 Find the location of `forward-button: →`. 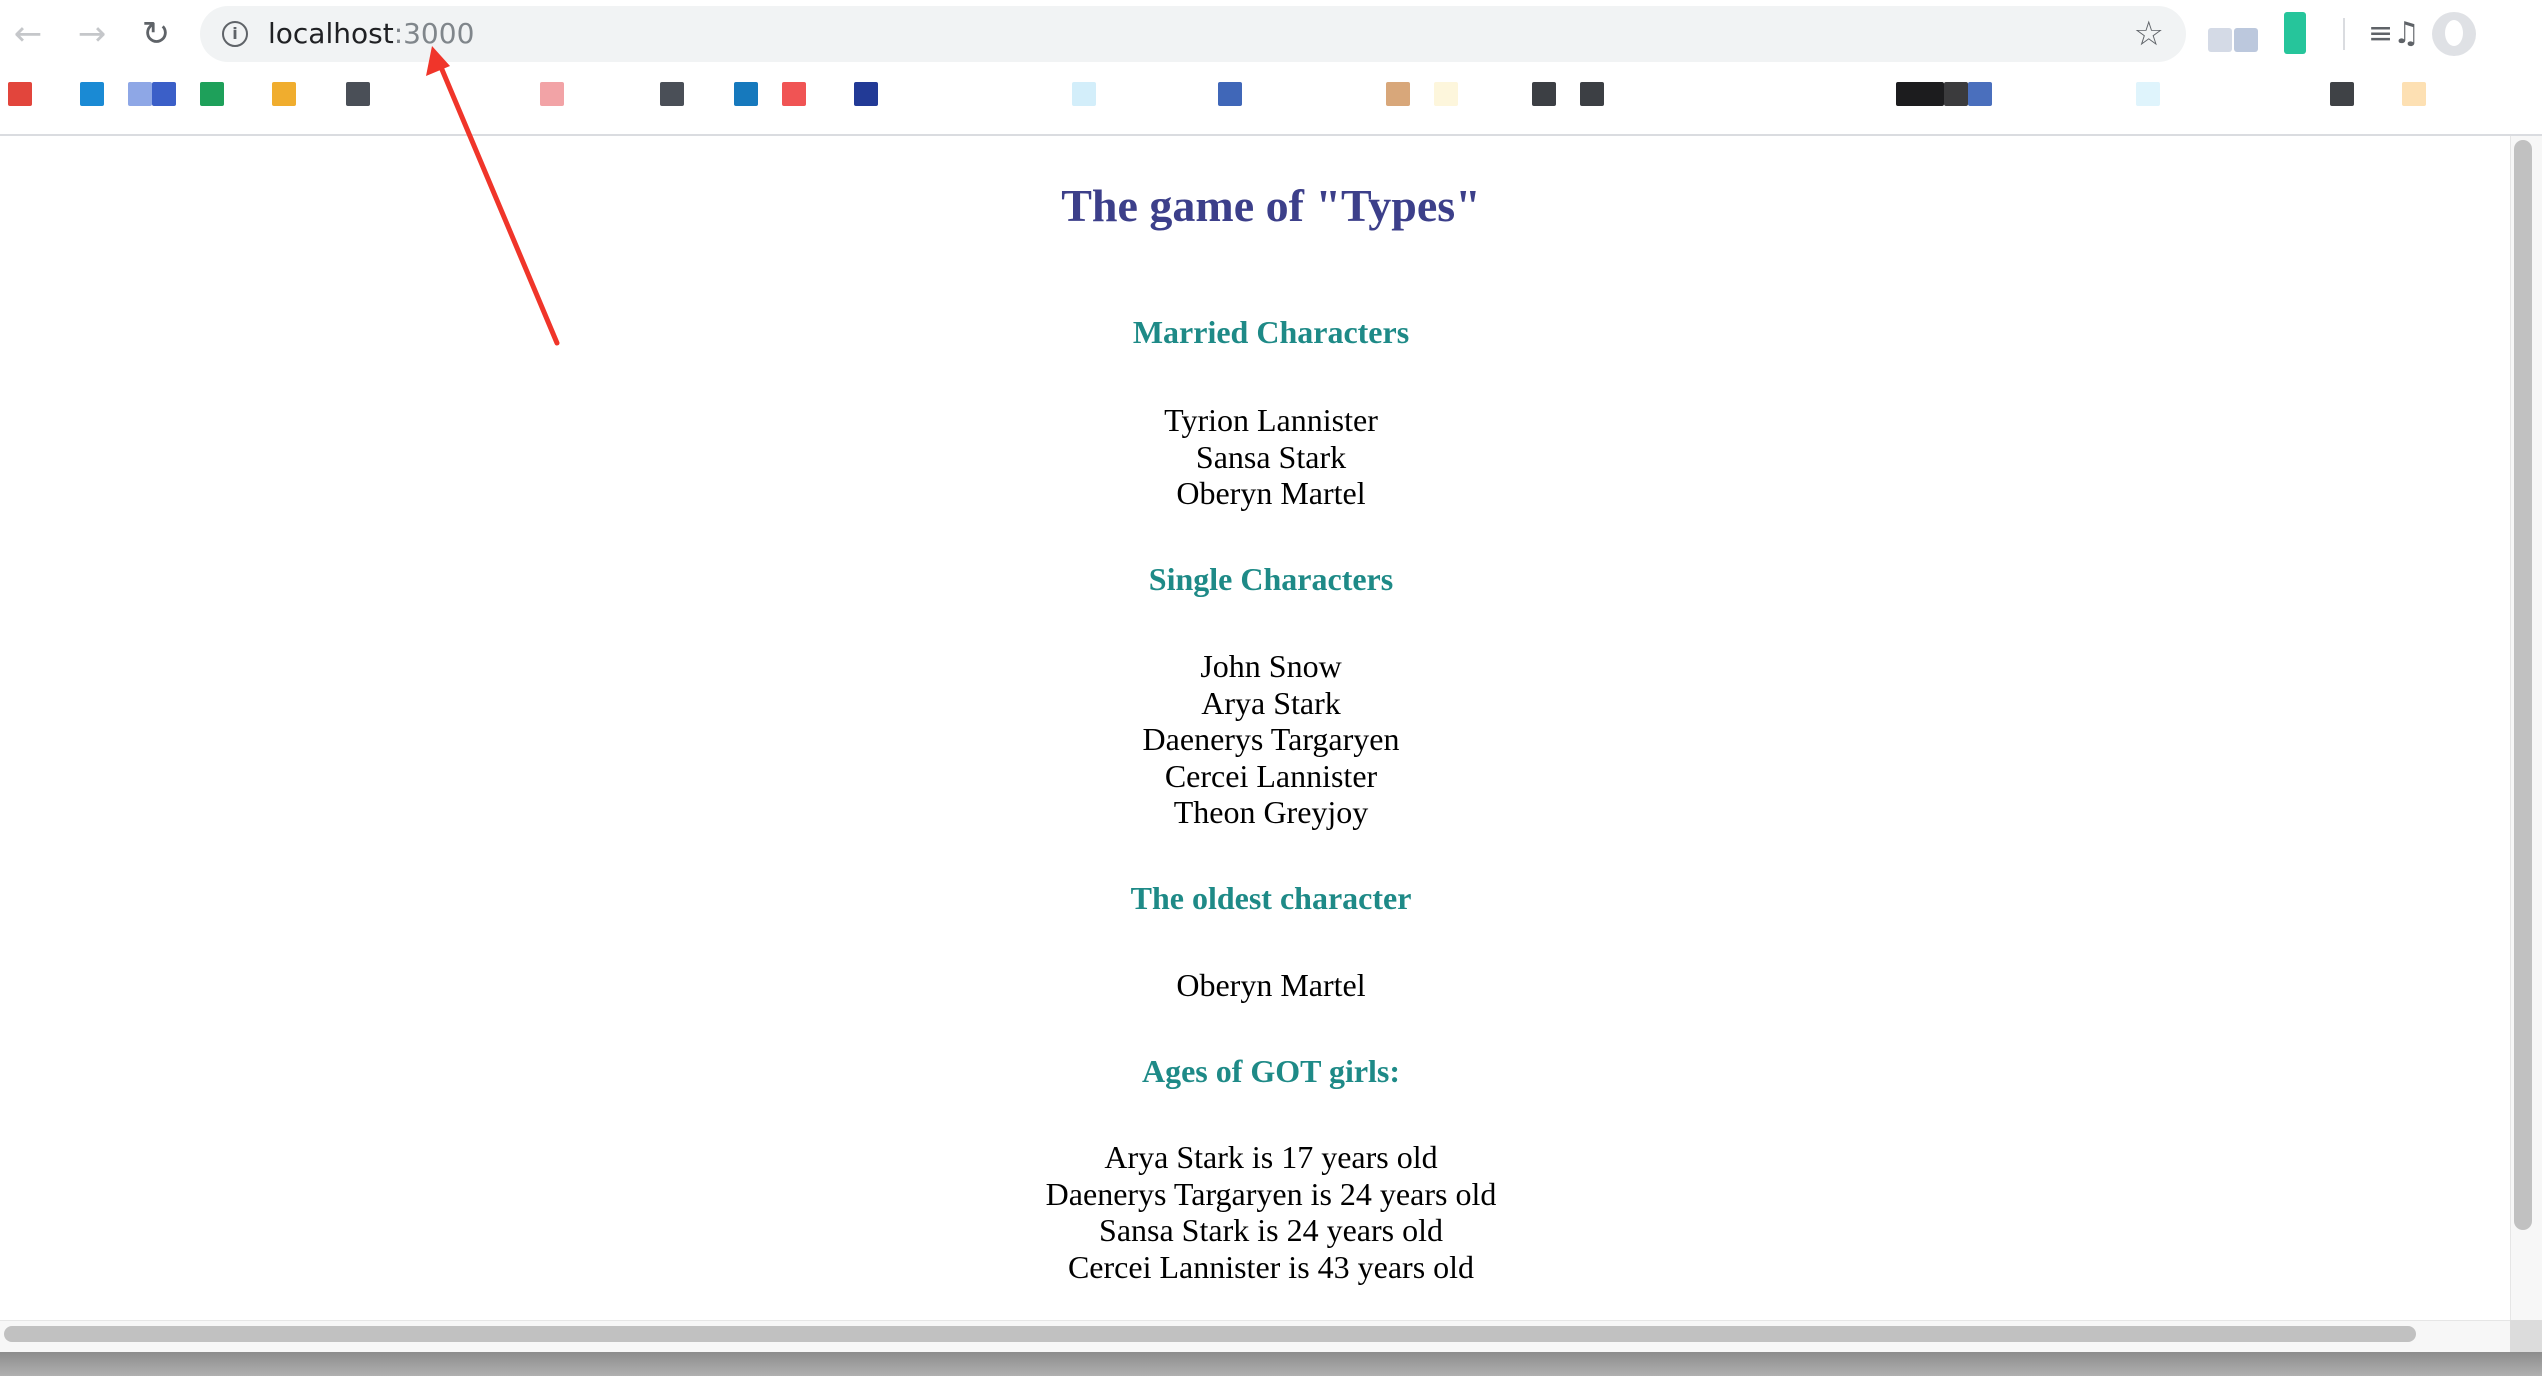

forward-button: → is located at coordinates (92, 34).